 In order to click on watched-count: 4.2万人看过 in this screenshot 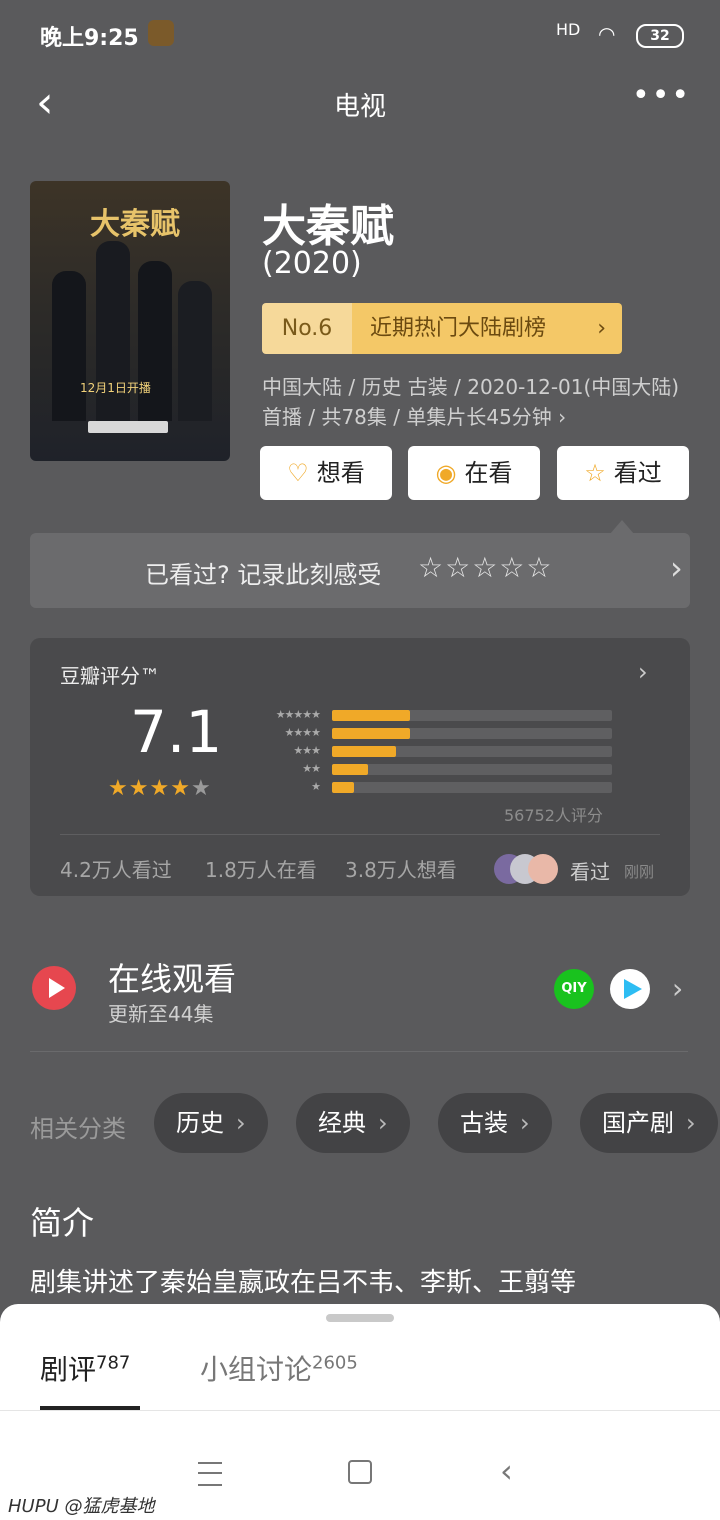, I will do `click(116, 870)`.